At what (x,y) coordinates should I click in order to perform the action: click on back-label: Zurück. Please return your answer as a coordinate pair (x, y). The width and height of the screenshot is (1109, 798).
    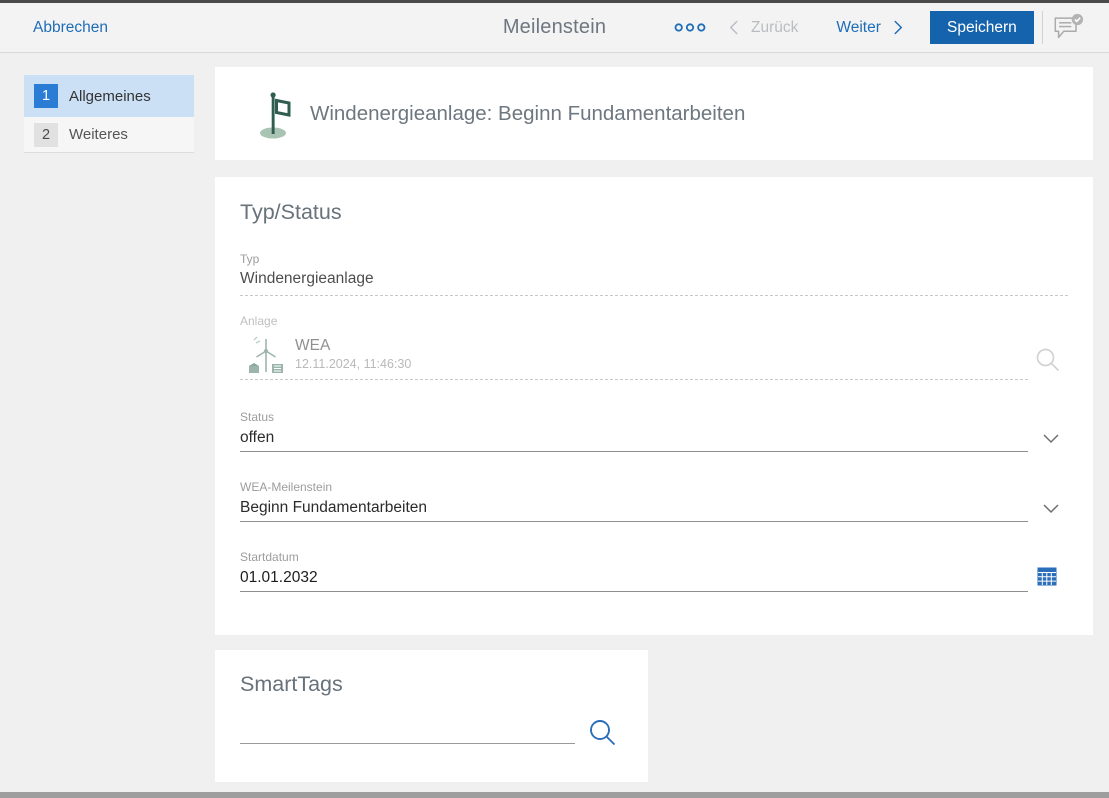
    Looking at the image, I should click on (775, 27).